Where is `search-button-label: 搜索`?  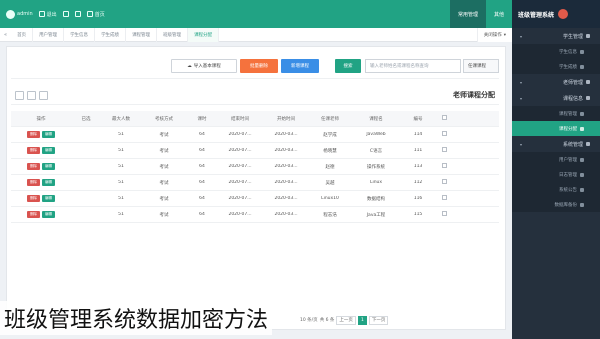 search-button-label: 搜索 is located at coordinates (348, 66).